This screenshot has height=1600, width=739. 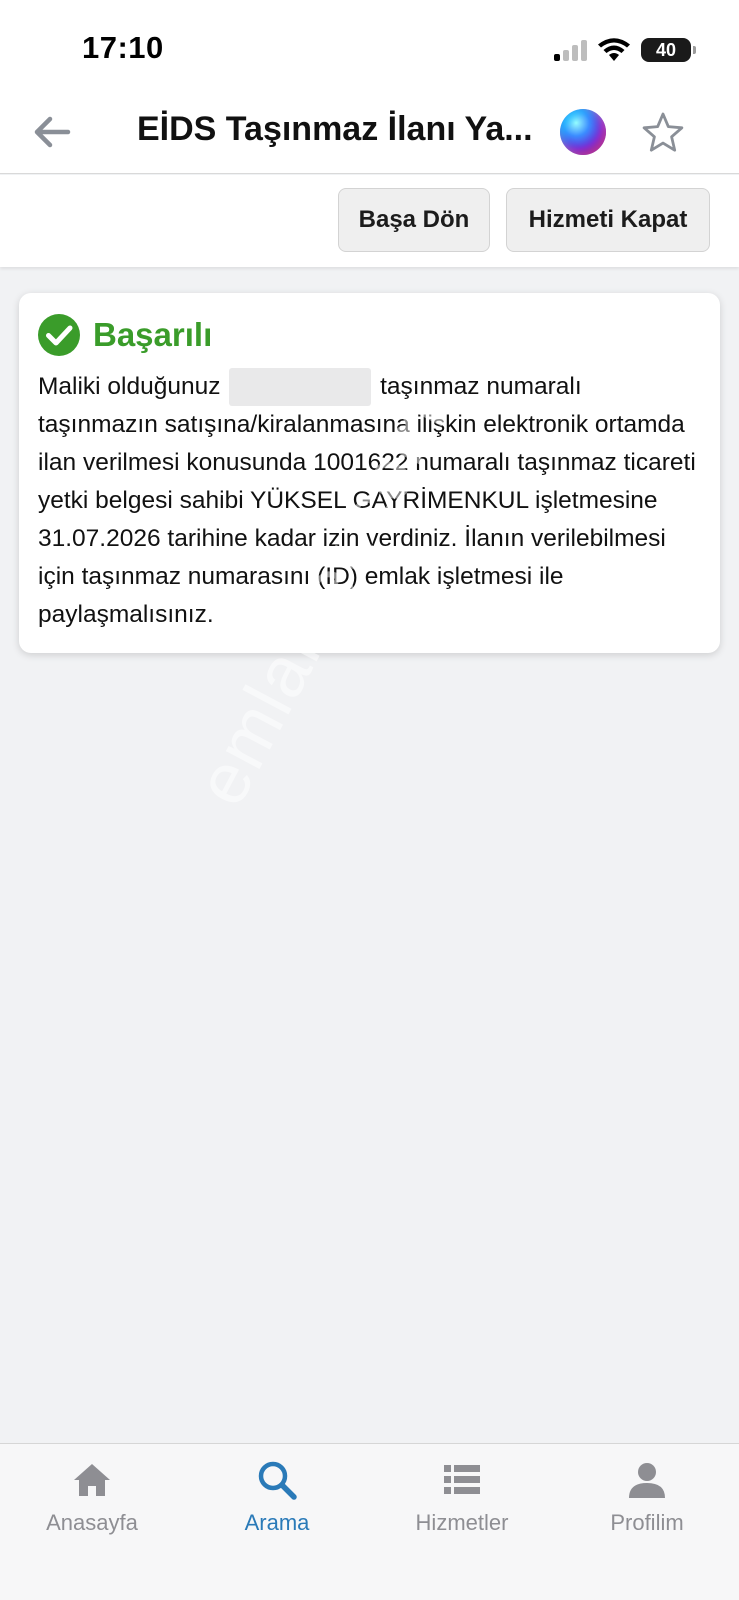 What do you see at coordinates (614, 49) in the screenshot?
I see `wifi-icon` at bounding box center [614, 49].